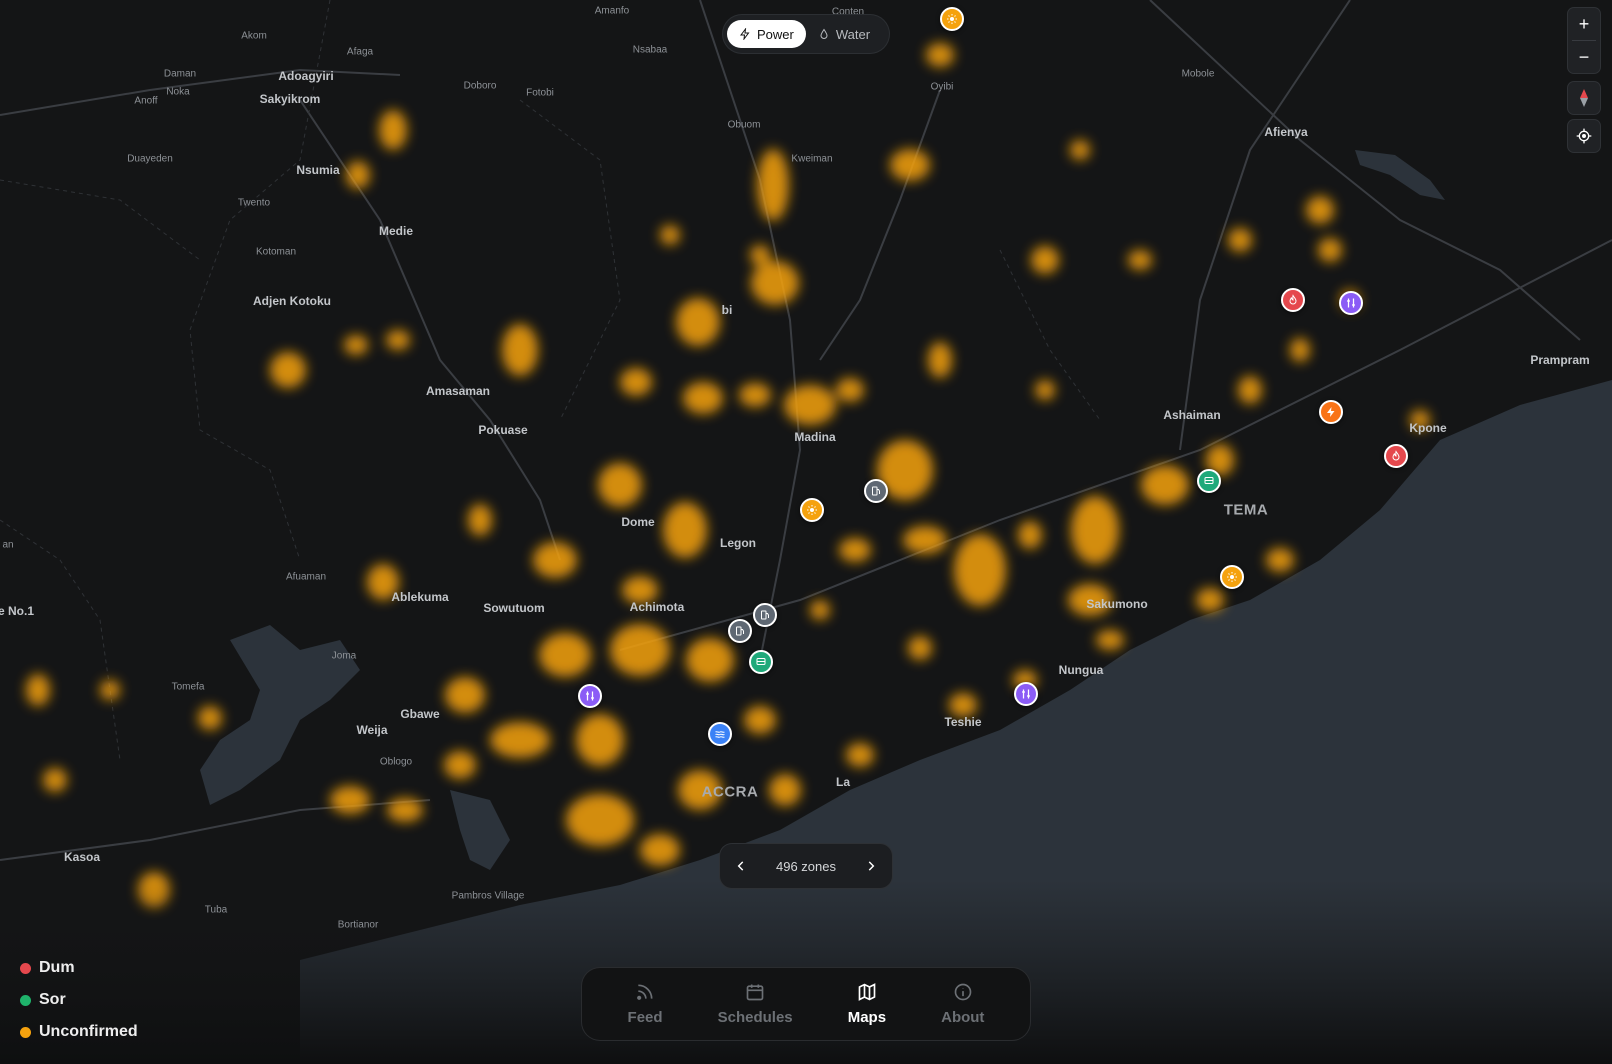 The height and width of the screenshot is (1064, 1612). Describe the element at coordinates (8, 545) in the screenshot. I see `place-label: an` at that location.